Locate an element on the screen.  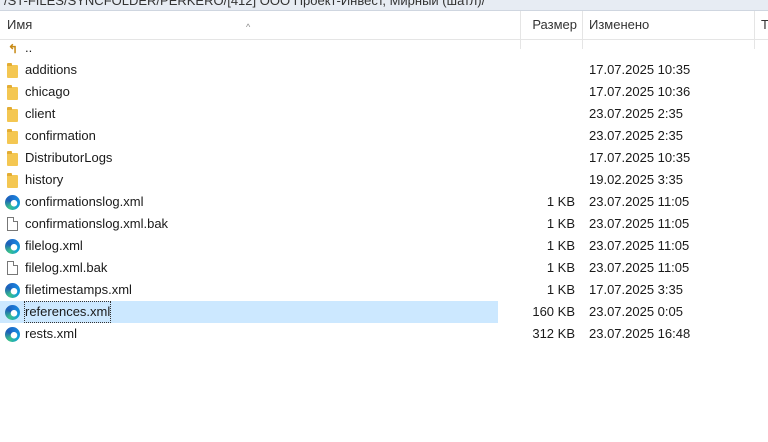
column-header: Имя ^ Размер Изменено Т is located at coordinates (384, 30).